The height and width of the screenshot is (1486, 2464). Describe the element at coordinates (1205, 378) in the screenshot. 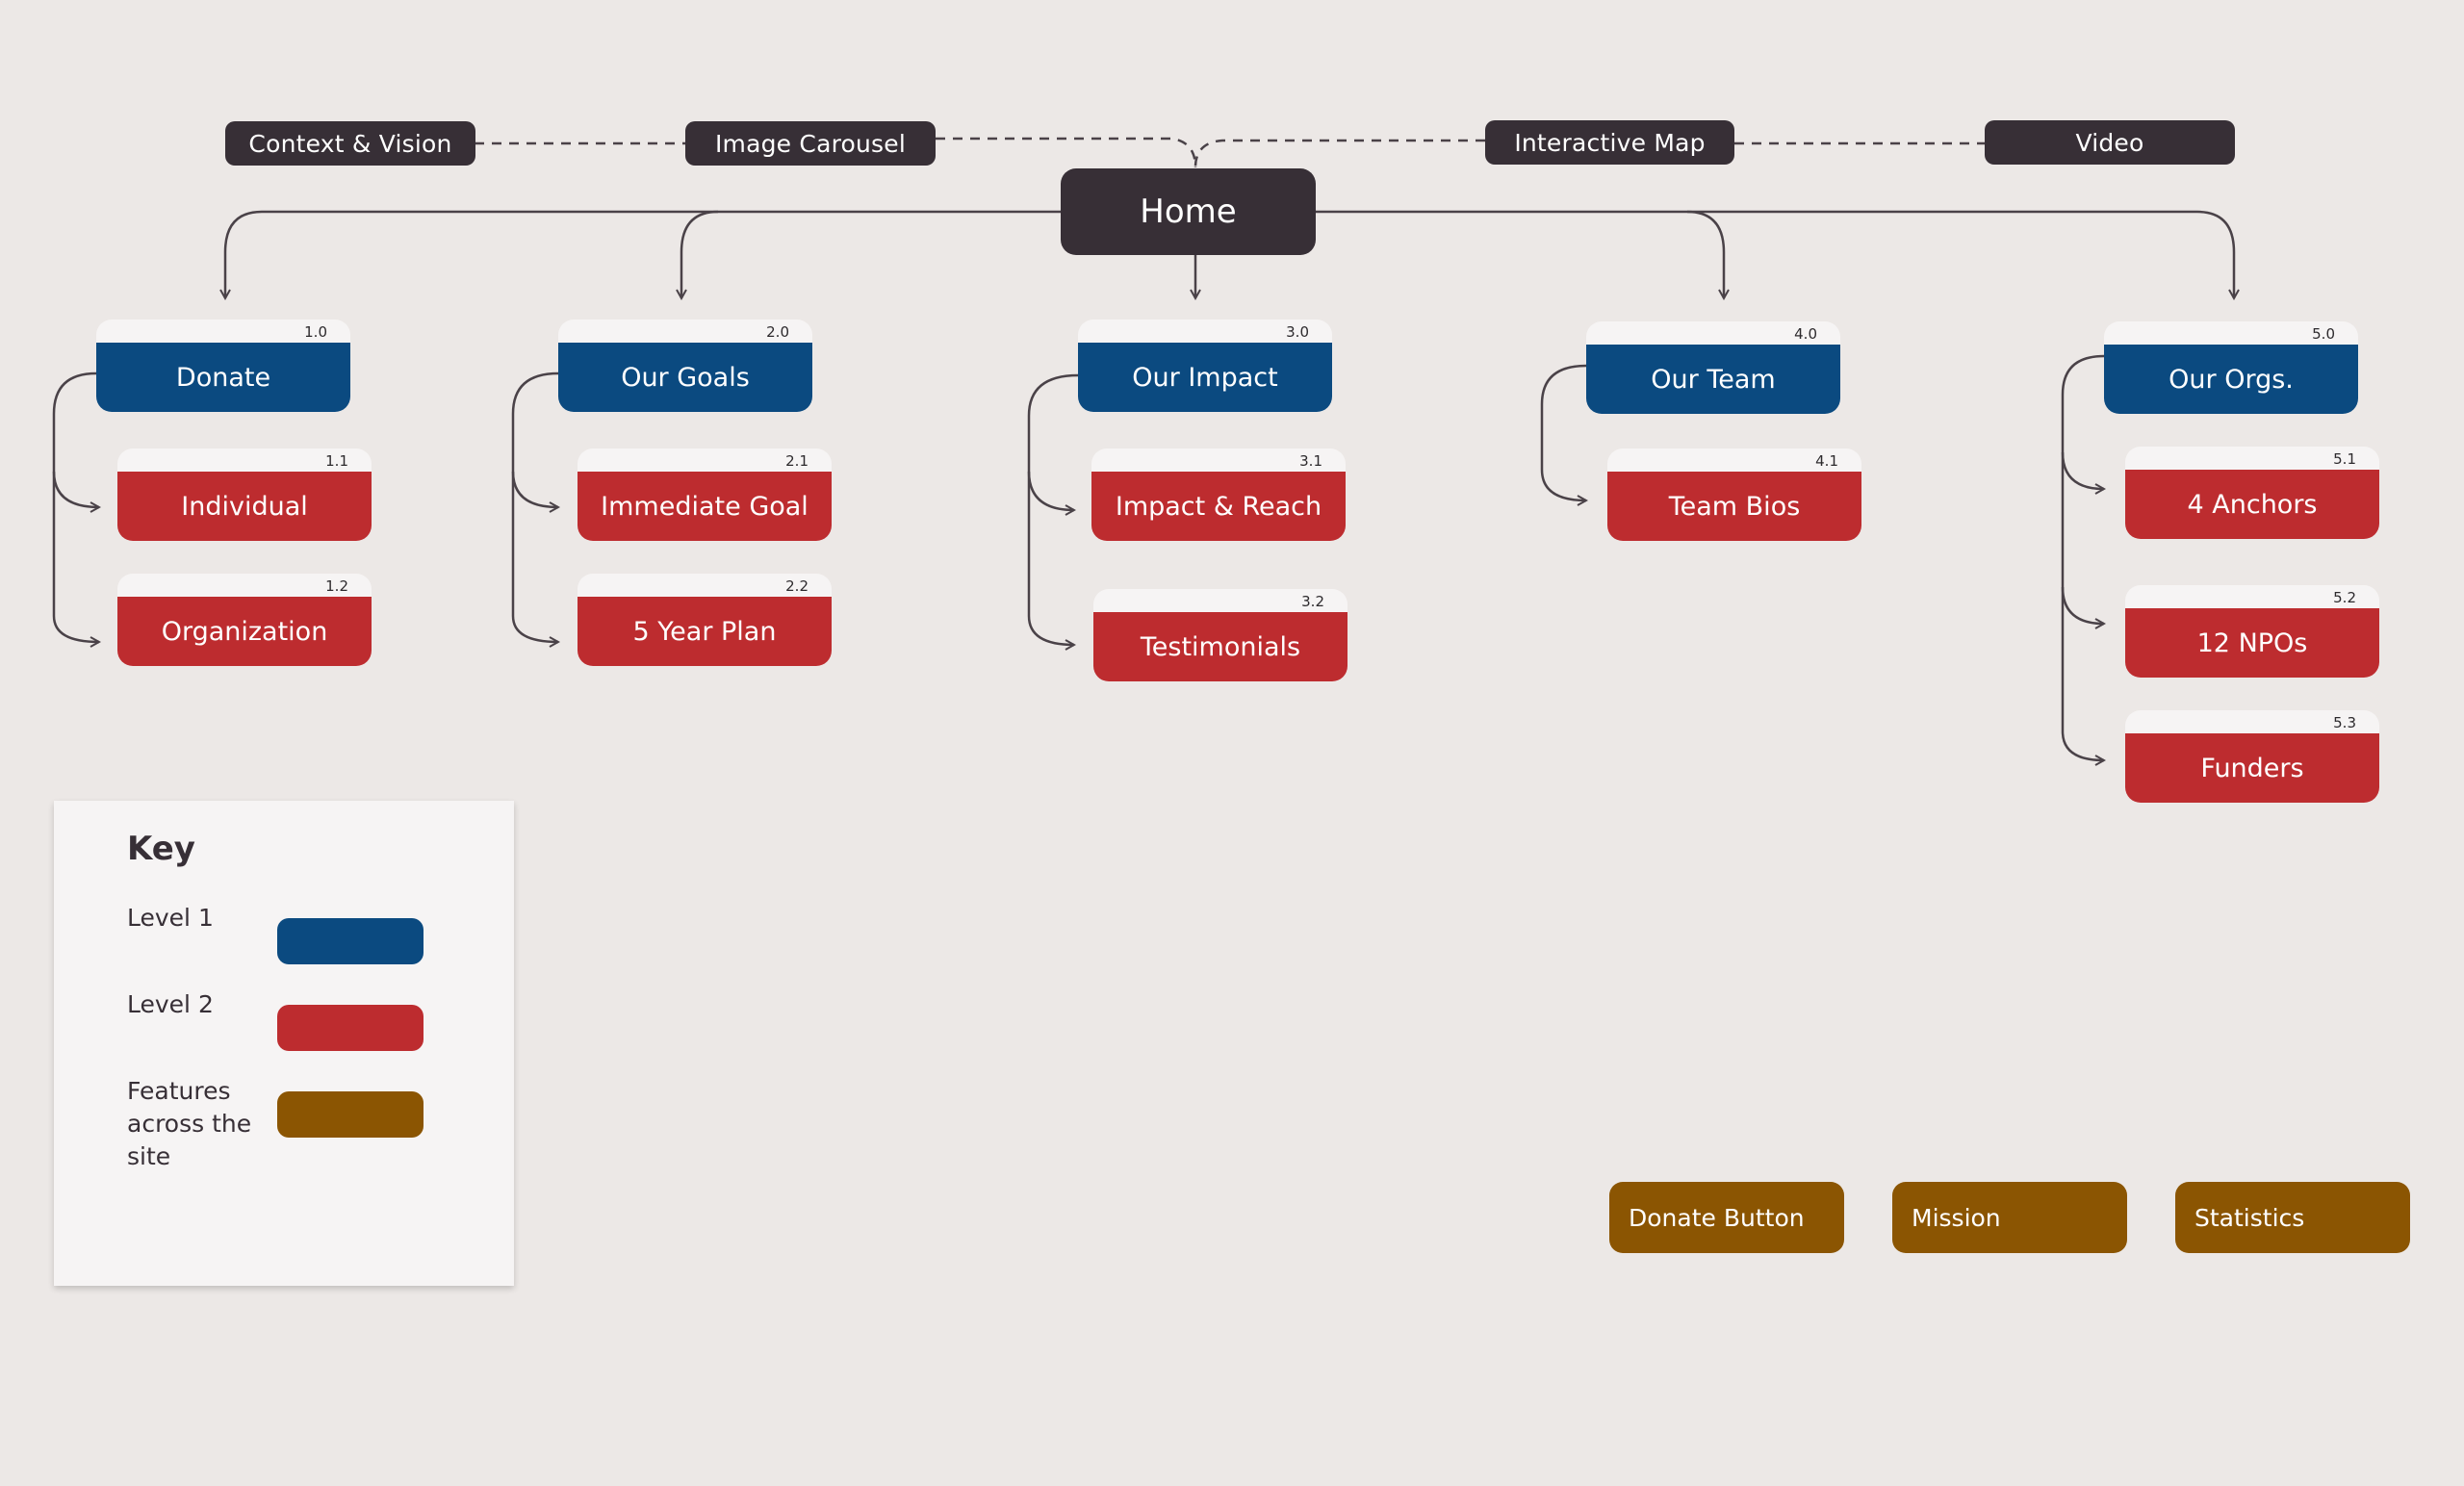

I see `section-label: Our Impact` at that location.